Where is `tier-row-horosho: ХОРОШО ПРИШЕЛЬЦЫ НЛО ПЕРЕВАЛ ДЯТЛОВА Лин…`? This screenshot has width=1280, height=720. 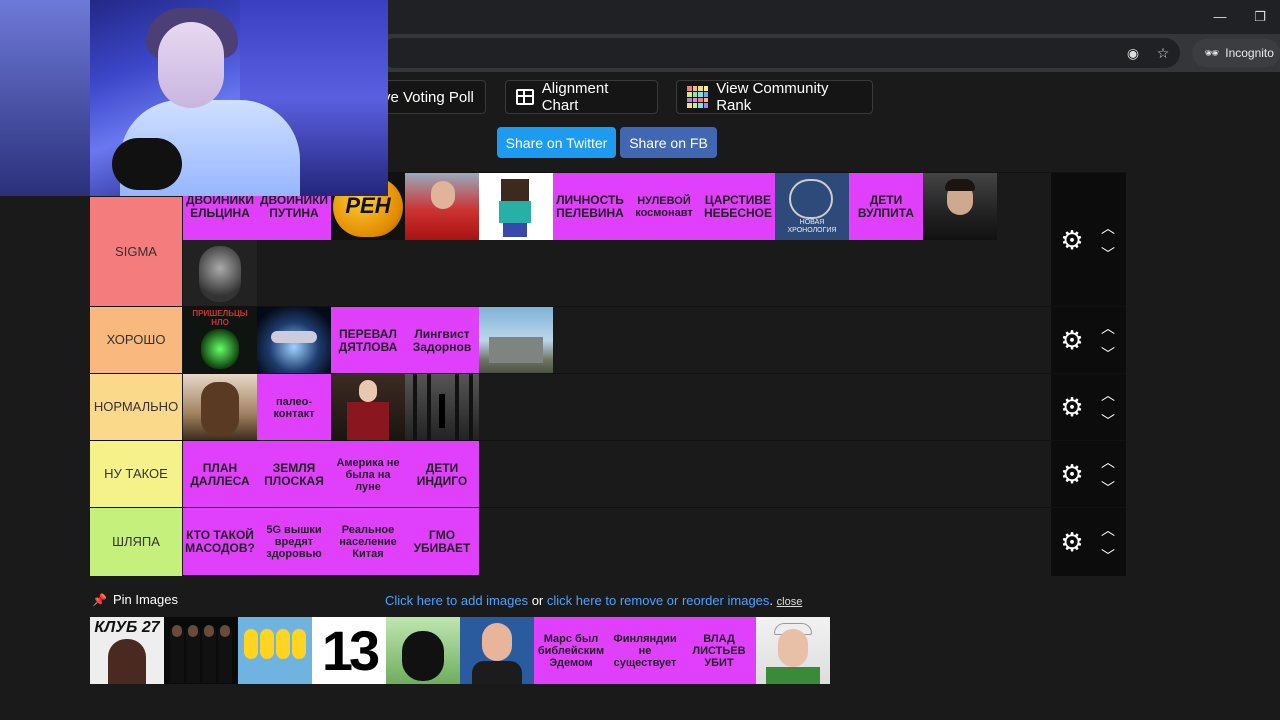
tier-row-horosho: ХОРОШО ПРИШЕЛЬЦЫ НЛО ПЕРЕВАЛ ДЯТЛОВА Лин… is located at coordinates (608, 340).